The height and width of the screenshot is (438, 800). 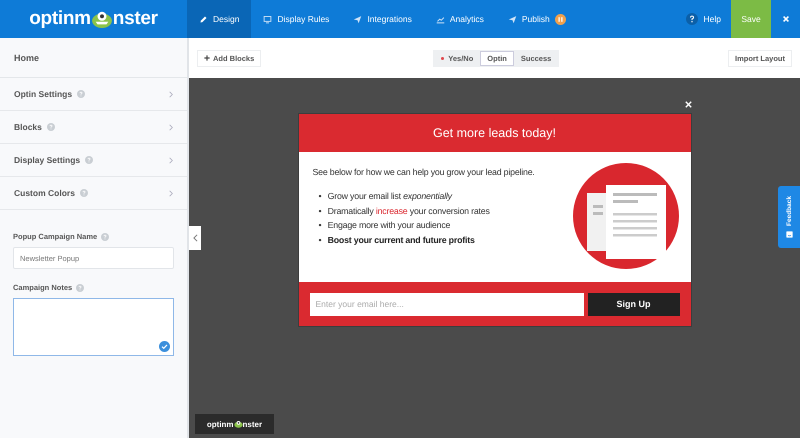 What do you see at coordinates (93, 127) in the screenshot?
I see `settings-section: Blocks` at bounding box center [93, 127].